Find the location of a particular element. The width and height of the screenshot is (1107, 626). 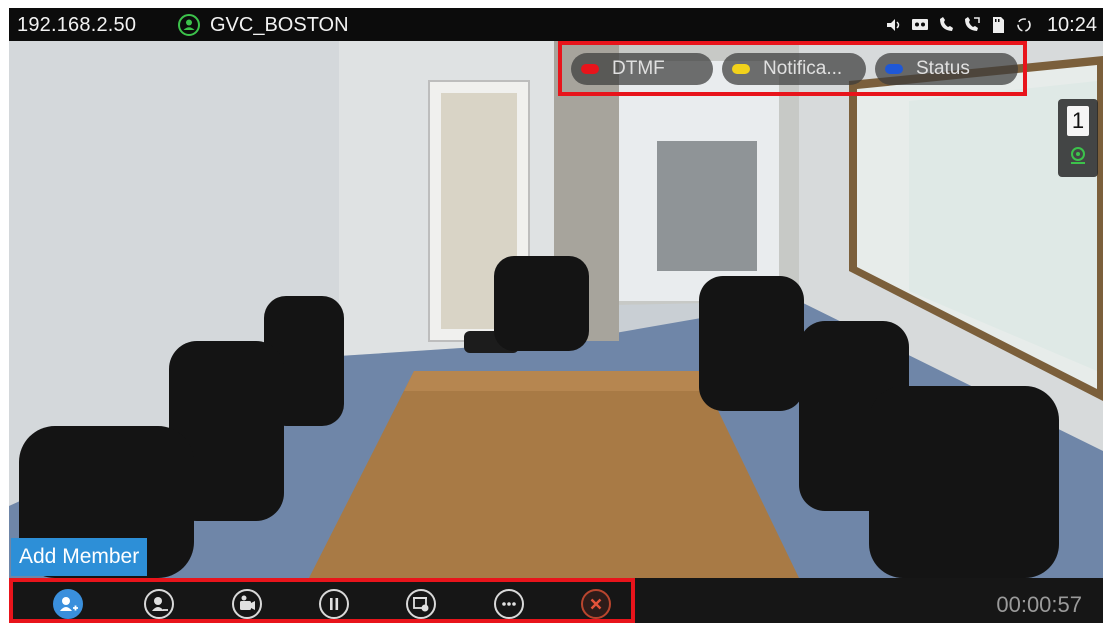

clock: 10:24 is located at coordinates (1071, 25).